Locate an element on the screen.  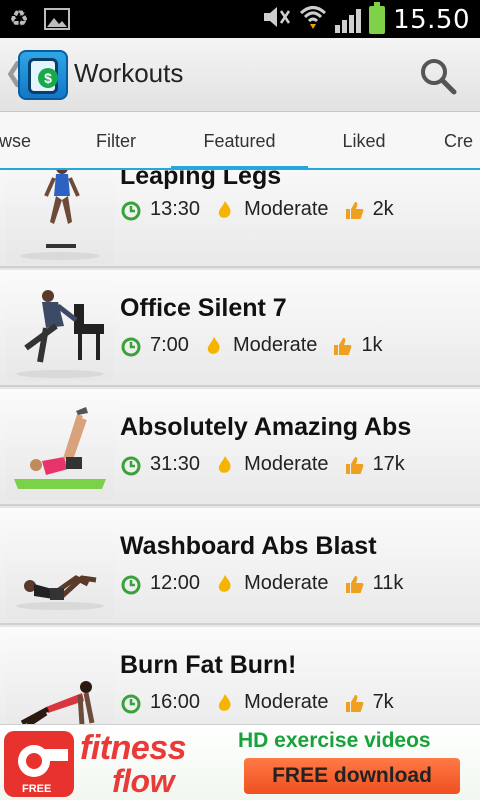
ad-download-button: FREE download is located at coordinates (352, 776).